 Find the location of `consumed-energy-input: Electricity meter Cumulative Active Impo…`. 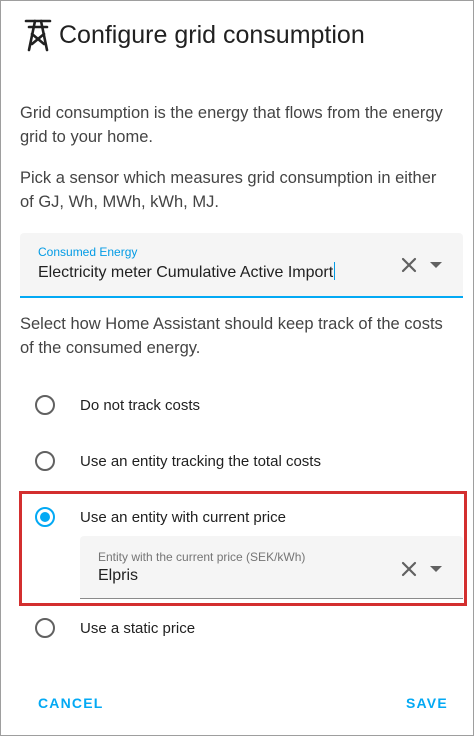

consumed-energy-input: Electricity meter Cumulative Active Impo… is located at coordinates (187, 272).